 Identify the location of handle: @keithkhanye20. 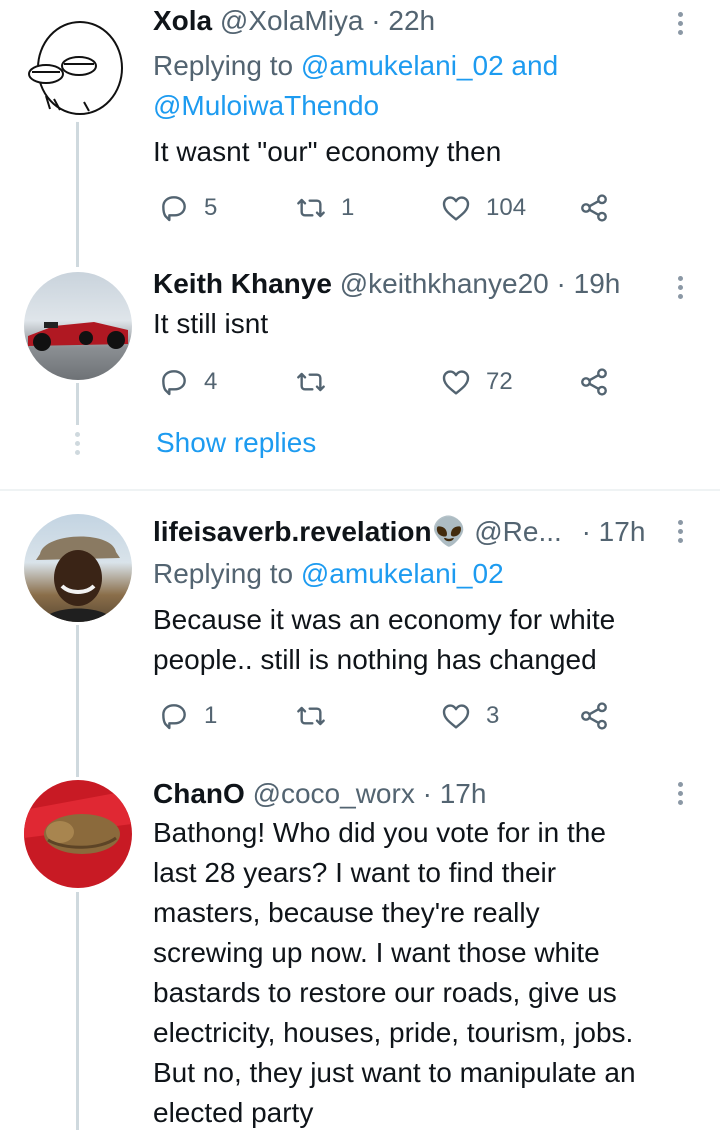
(444, 283).